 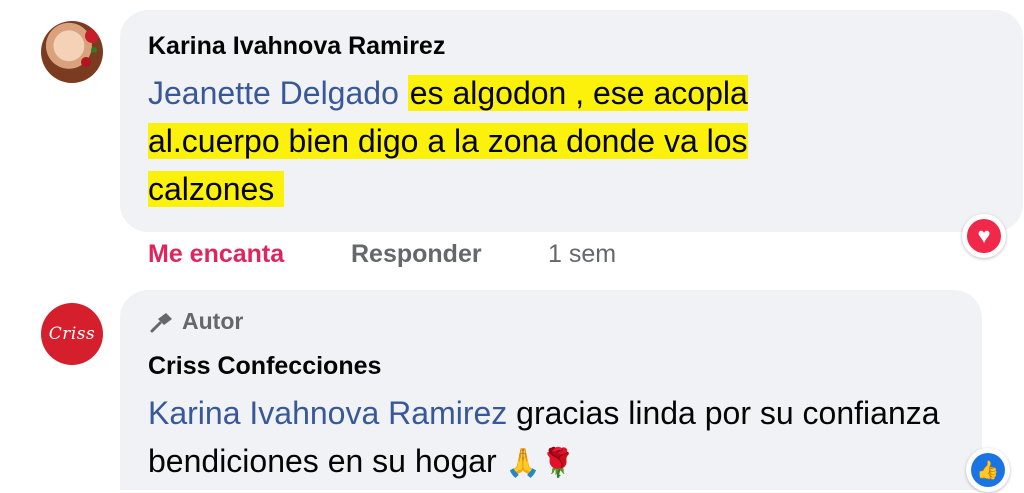 I want to click on heart-icon: ♥, so click(x=984, y=236).